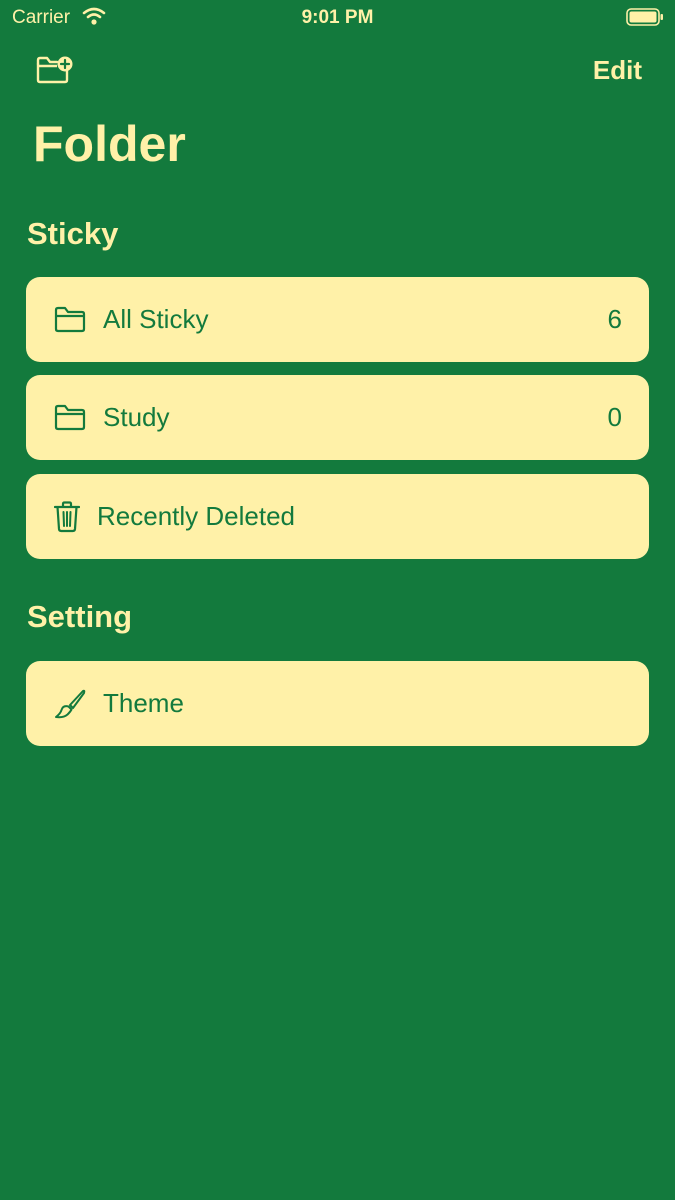  I want to click on list-item-label: Study, so click(136, 417).